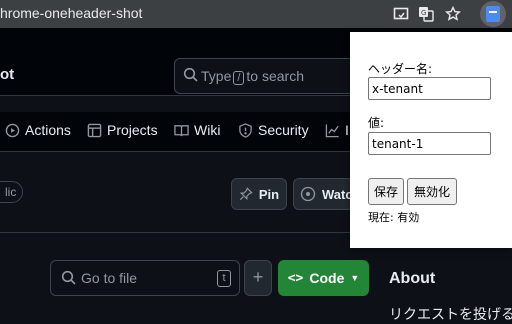 The width and height of the screenshot is (512, 324). Describe the element at coordinates (432, 191) in the screenshot. I see `disable-button: 無効化` at that location.